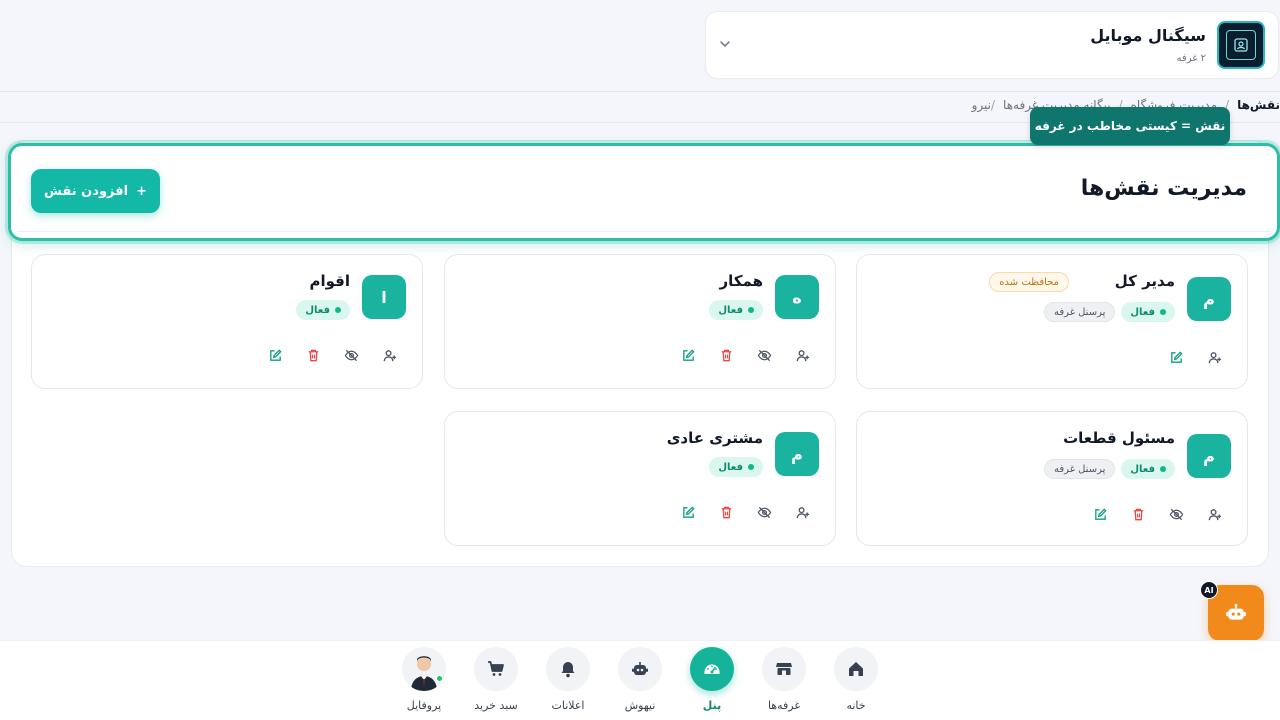  Describe the element at coordinates (644, 231) in the screenshot. I see `header-divider` at that location.